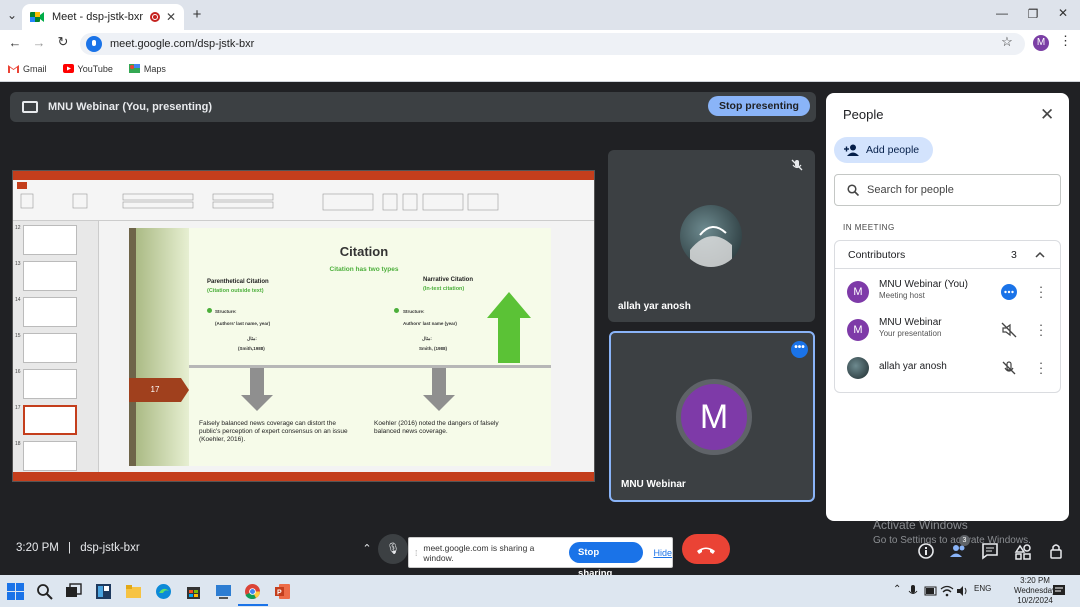 This screenshot has height=607, width=1080. Describe the element at coordinates (962, 591) in the screenshot. I see `volume-icon` at that location.